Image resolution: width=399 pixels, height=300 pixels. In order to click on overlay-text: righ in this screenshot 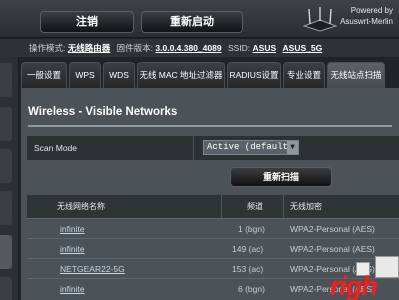, I will do `click(354, 285)`.